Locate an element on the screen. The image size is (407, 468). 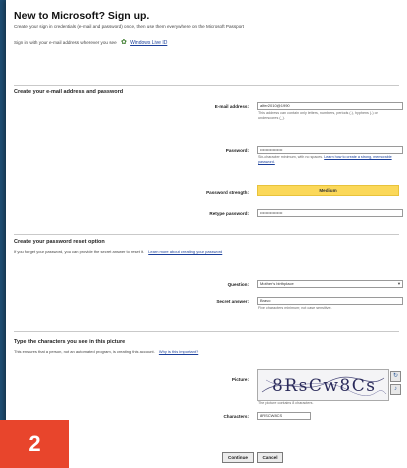
question-select: Mother's birthplace ▼ is located at coordinates (330, 284).